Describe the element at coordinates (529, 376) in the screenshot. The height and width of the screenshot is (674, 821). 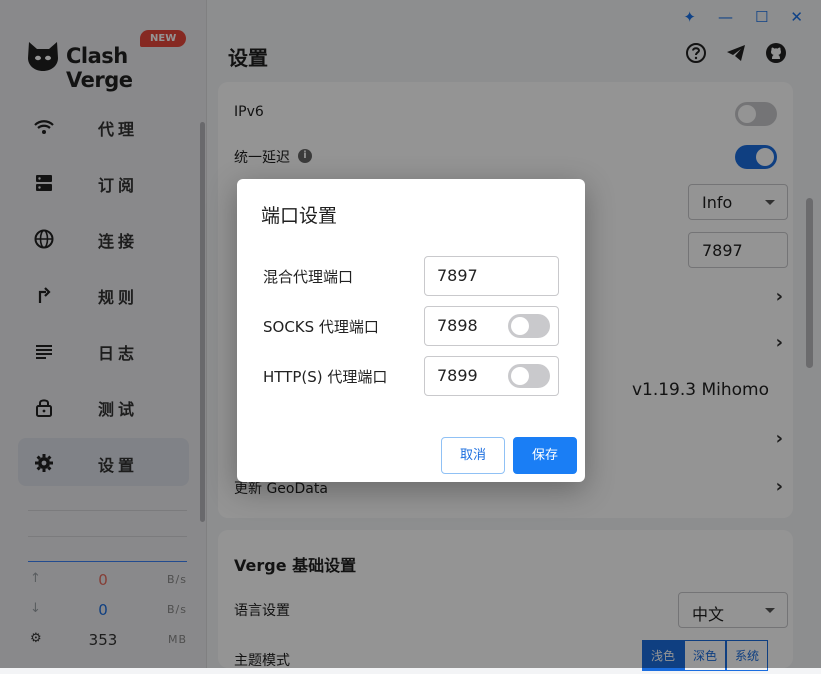
I see `http-port-toggle` at that location.